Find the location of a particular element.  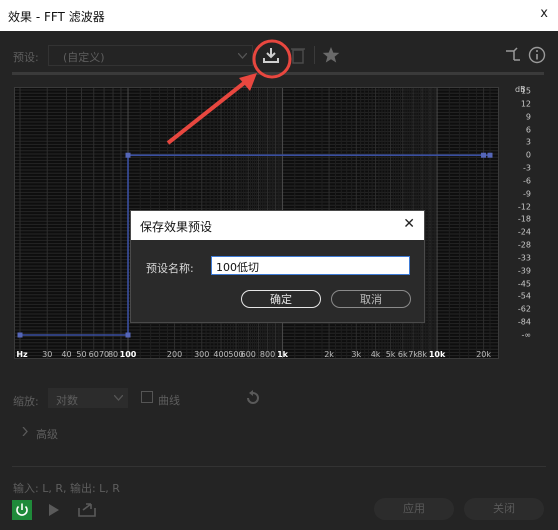

save-preset-icon is located at coordinates (271, 56).